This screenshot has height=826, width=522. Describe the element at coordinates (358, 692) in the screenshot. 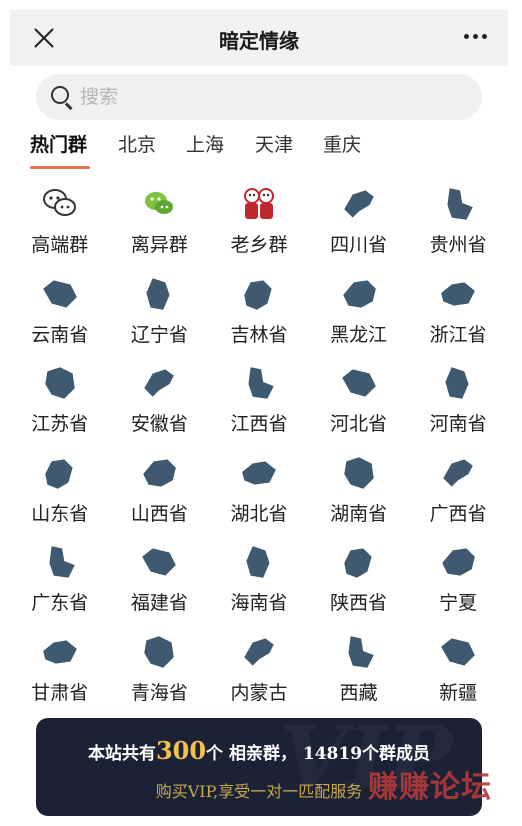

I see `group-label: 西藏` at that location.